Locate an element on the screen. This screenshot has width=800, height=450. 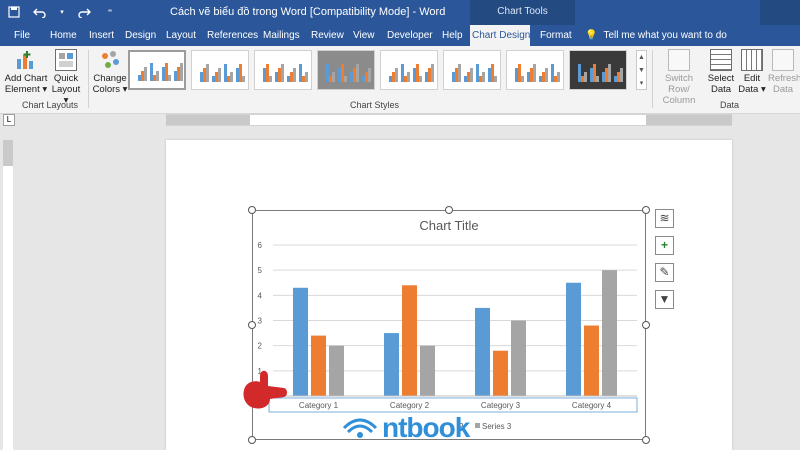
resize-handle-left is located at coordinates (252, 325).